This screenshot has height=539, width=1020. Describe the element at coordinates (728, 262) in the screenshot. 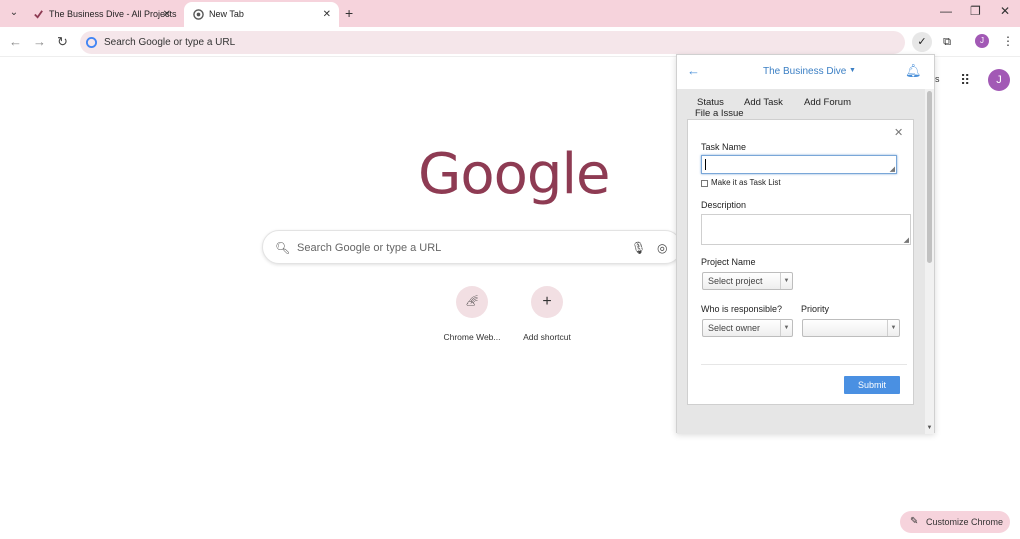

I see `project-name-label: Project Name` at that location.